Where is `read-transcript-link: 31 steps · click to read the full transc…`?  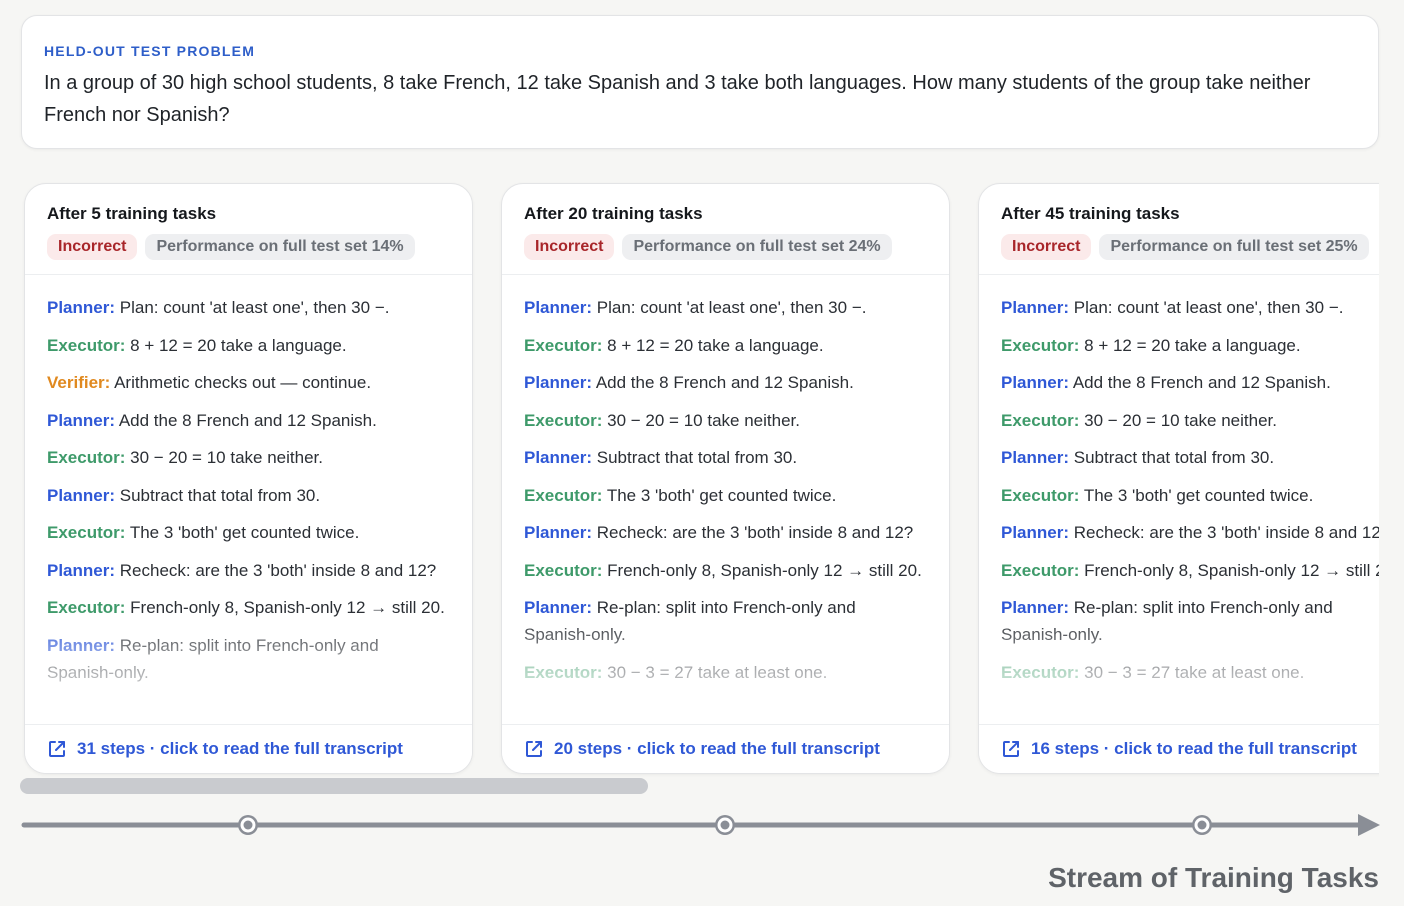
read-transcript-link: 31 steps · click to read the full transc… is located at coordinates (248, 748).